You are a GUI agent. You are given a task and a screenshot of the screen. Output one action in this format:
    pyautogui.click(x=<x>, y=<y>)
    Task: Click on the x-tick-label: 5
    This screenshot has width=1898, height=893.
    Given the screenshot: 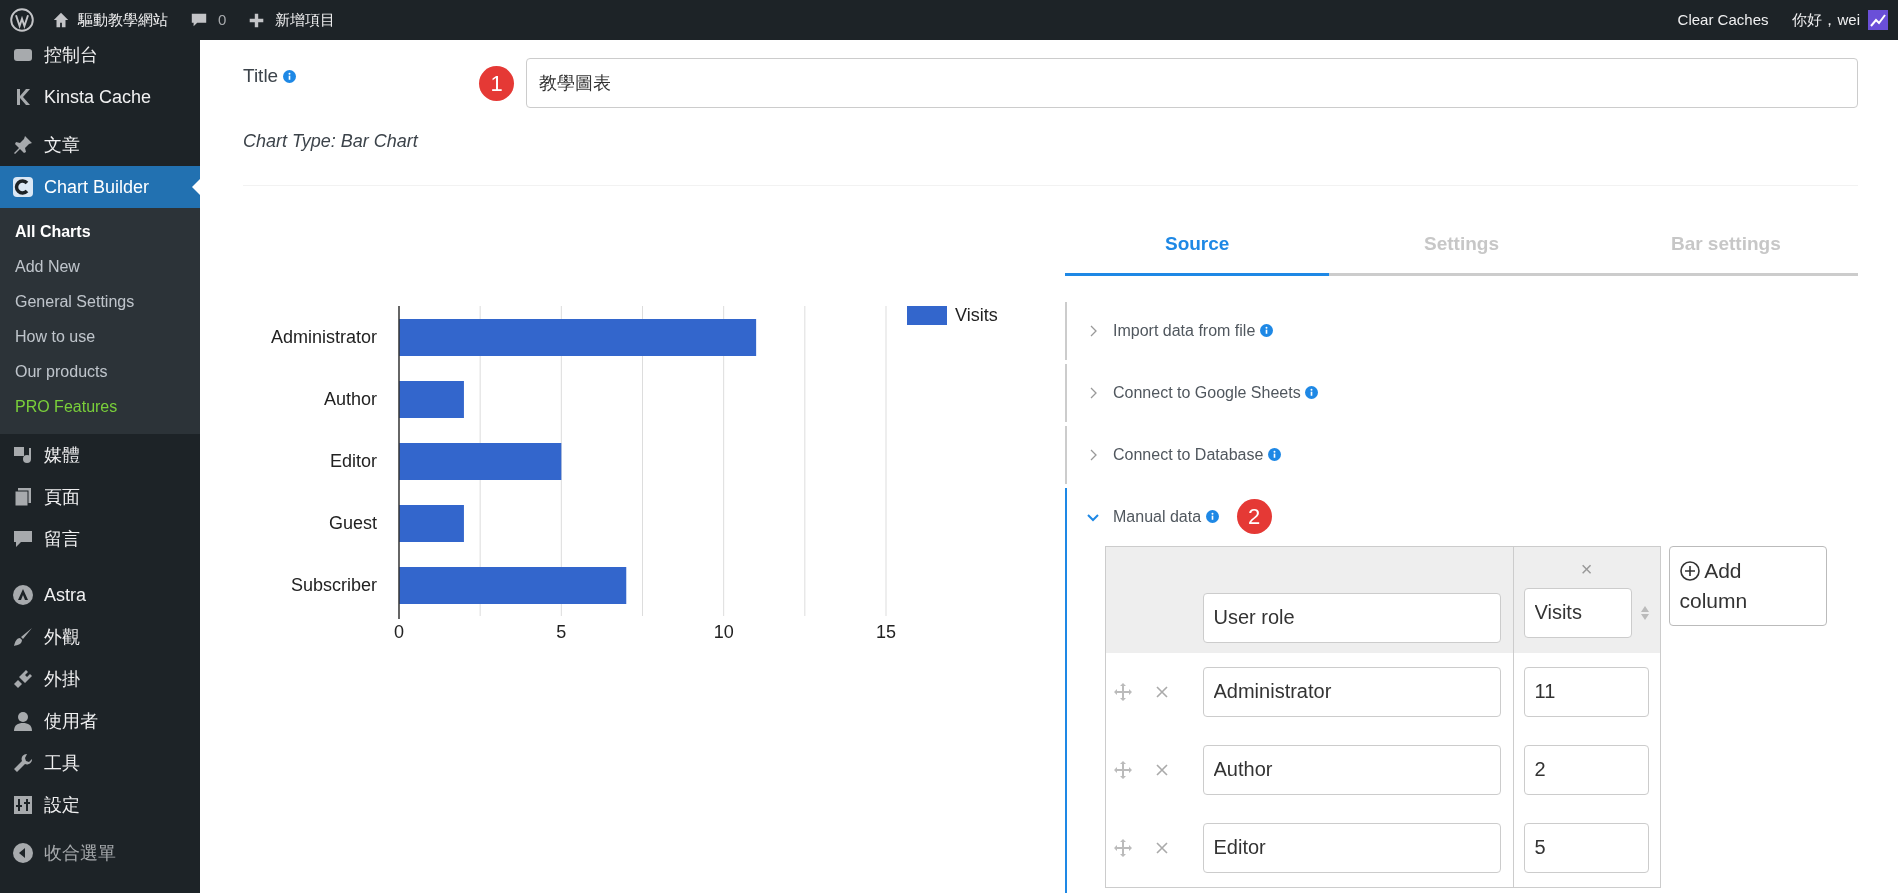 What is the action you would take?
    pyautogui.click(x=561, y=632)
    